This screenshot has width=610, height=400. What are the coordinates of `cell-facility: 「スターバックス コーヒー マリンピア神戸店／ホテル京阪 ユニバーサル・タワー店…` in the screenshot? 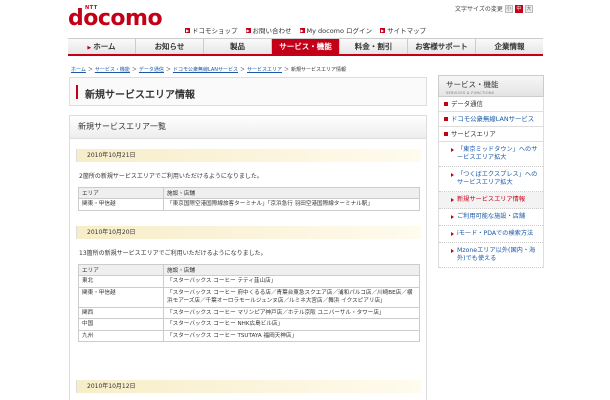 It's located at (291, 312).